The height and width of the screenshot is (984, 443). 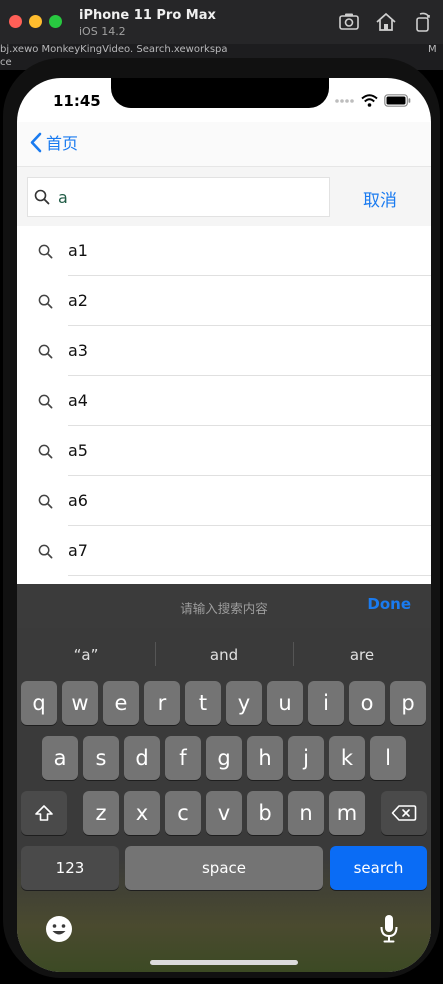 What do you see at coordinates (347, 758) in the screenshot?
I see `key-k: k` at bounding box center [347, 758].